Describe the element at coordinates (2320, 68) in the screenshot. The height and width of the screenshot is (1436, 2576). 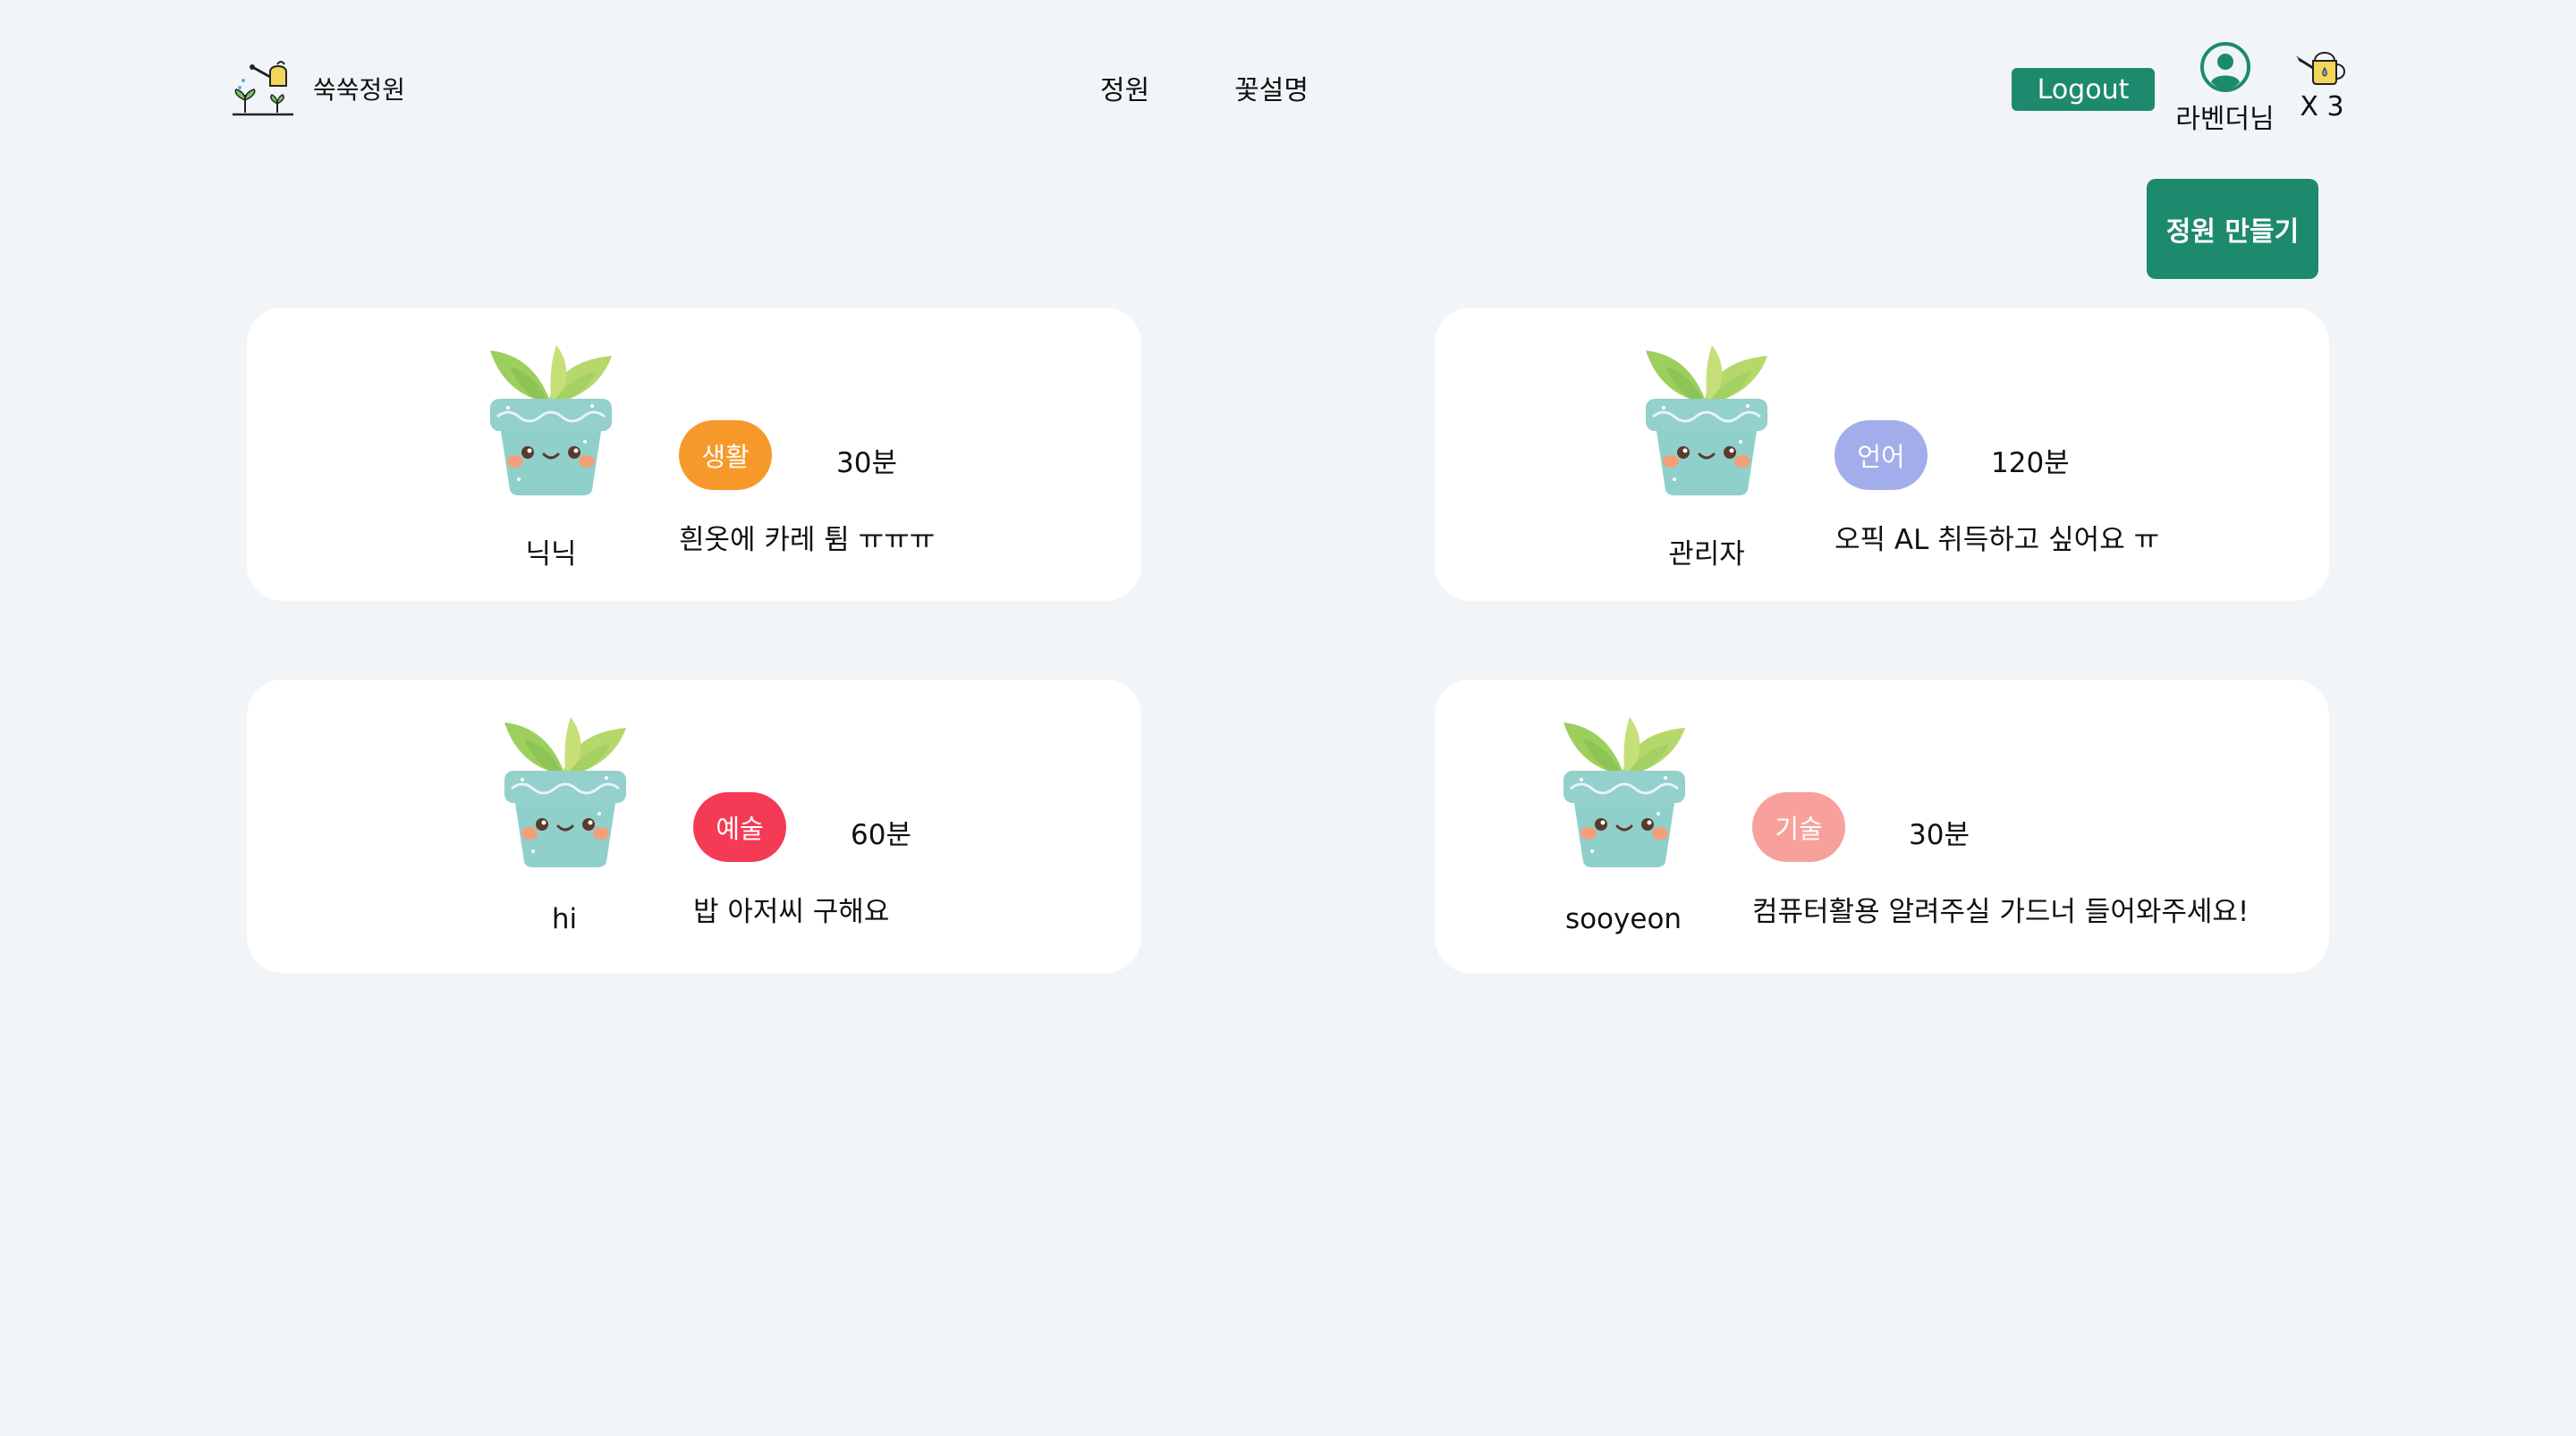
I see `watering-can-icon` at that location.